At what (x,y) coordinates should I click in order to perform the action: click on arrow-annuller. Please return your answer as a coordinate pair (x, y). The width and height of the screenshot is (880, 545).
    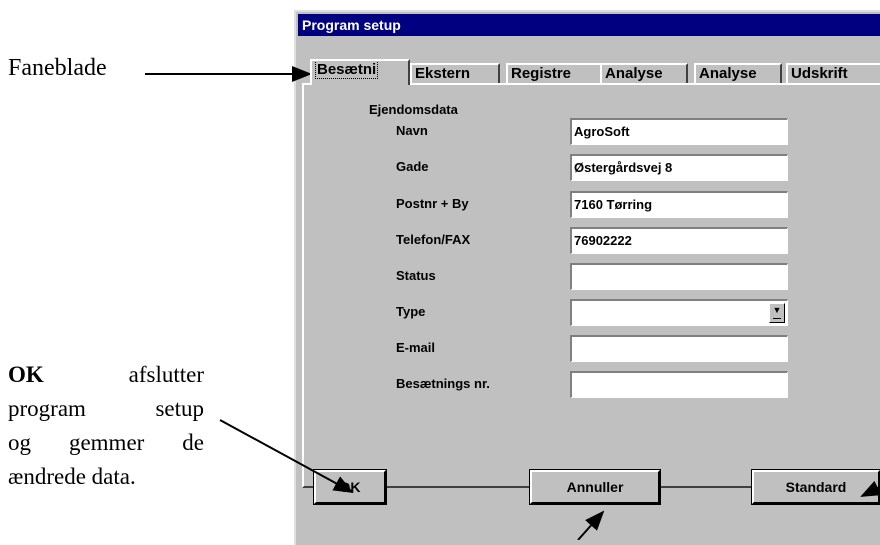
    Looking at the image, I should click on (591, 525).